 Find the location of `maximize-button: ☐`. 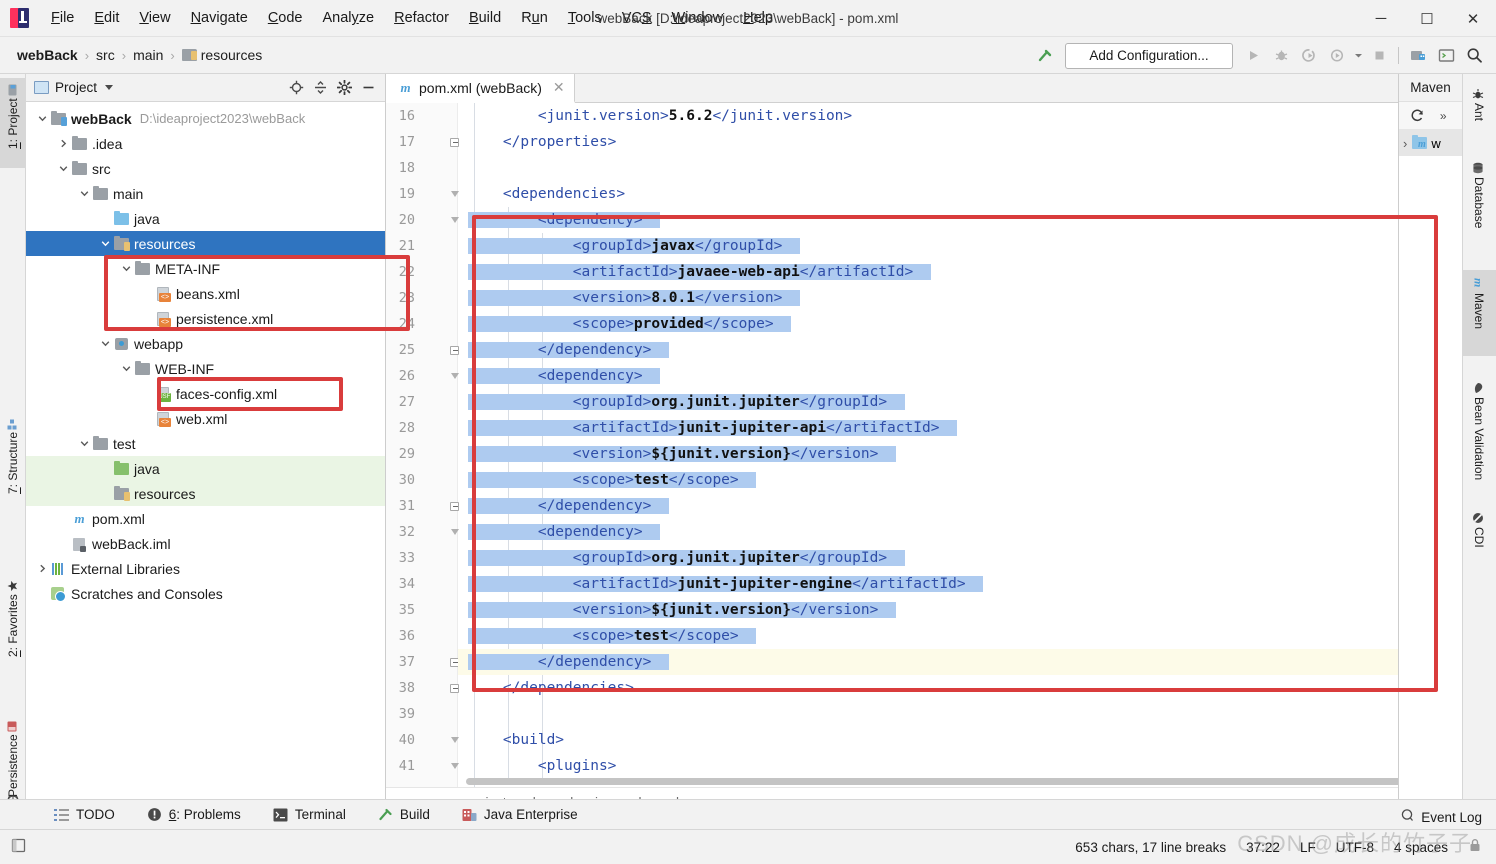

maximize-button: ☐ is located at coordinates (1427, 18).